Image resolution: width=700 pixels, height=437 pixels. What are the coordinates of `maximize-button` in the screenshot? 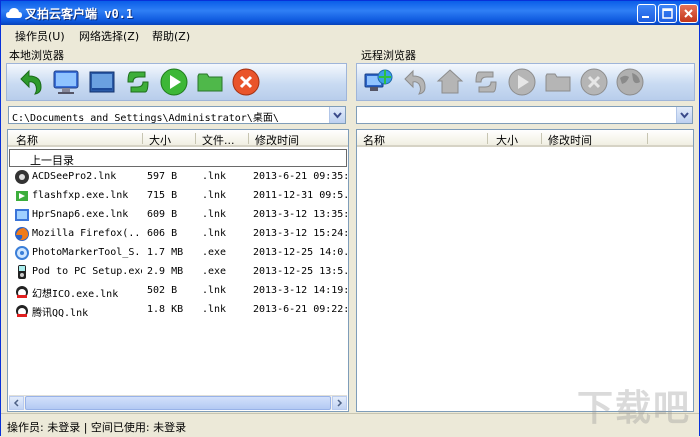 It's located at (667, 13).